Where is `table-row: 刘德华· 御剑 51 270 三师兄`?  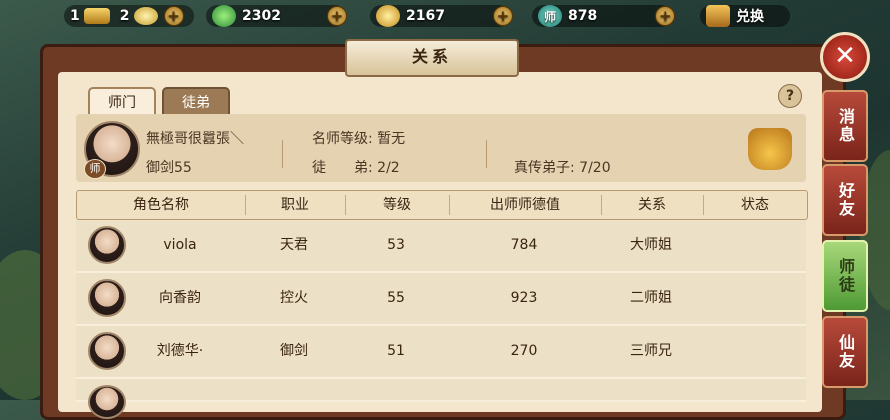 table-row: 刘德华· 御剑 51 270 三师兄 is located at coordinates (441, 352).